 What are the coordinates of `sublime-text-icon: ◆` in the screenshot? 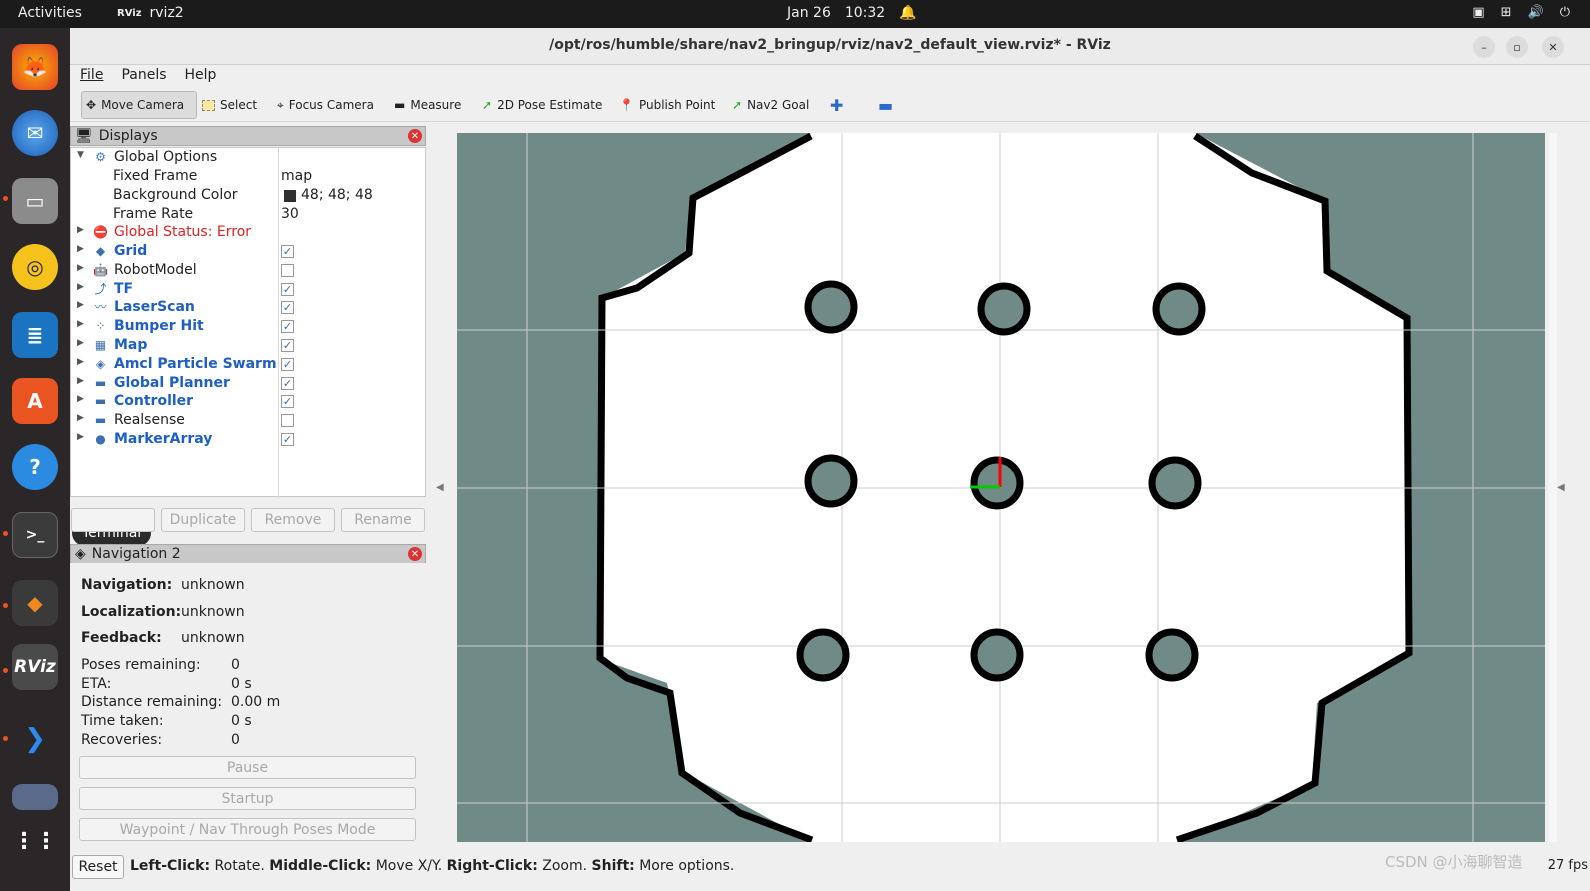 It's located at (35, 603).